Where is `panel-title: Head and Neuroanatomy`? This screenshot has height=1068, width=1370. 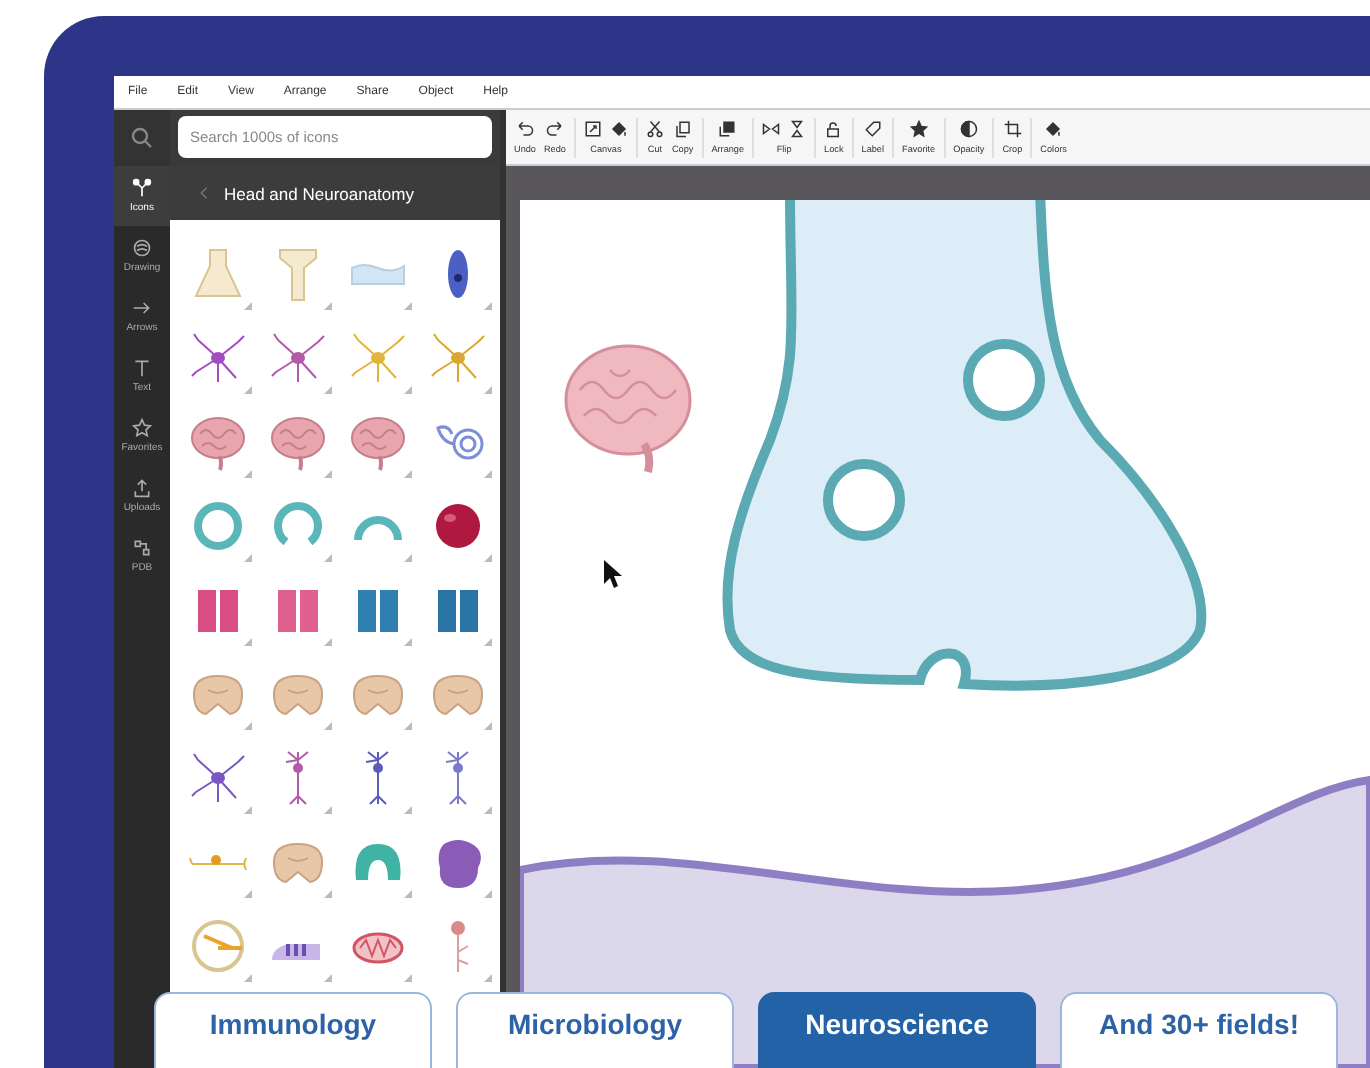 panel-title: Head and Neuroanatomy is located at coordinates (319, 193).